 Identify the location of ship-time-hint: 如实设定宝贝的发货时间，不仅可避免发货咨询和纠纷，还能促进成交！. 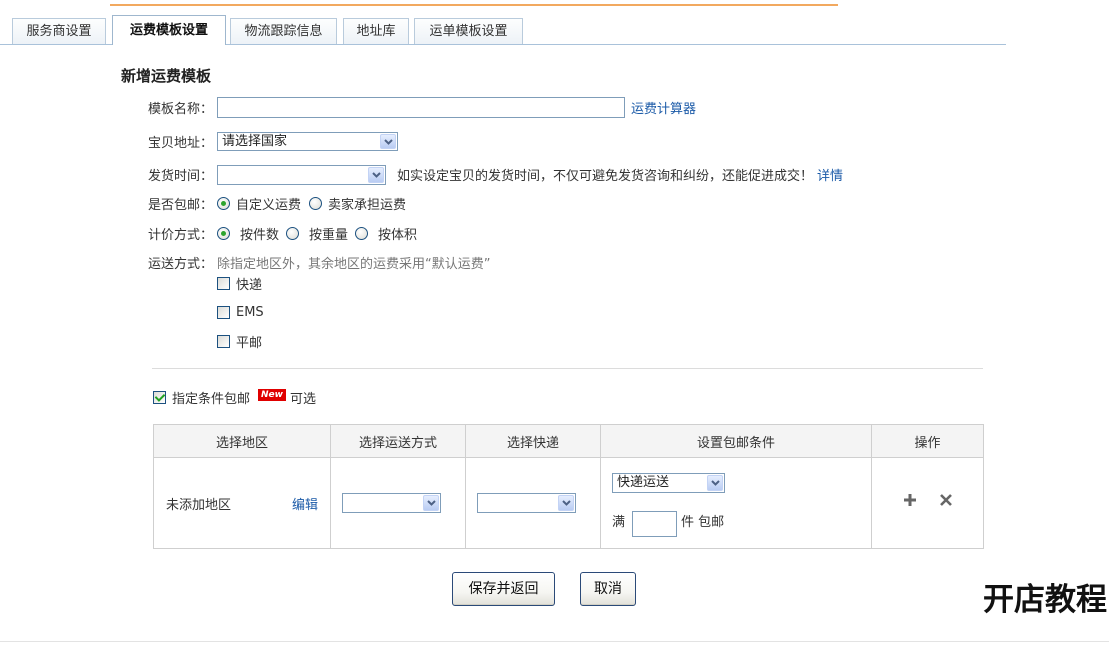
(605, 176).